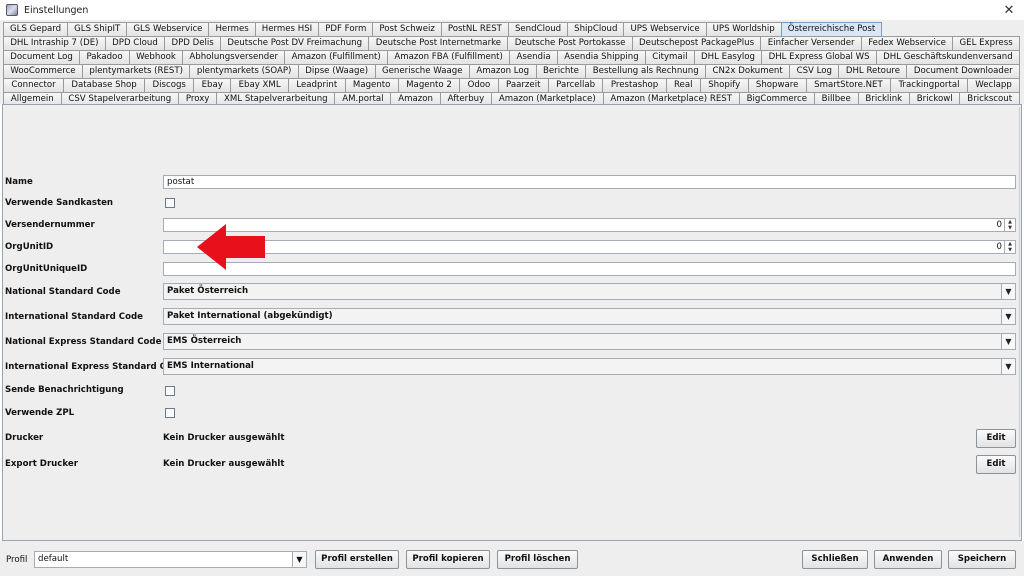 This screenshot has width=1024, height=576. What do you see at coordinates (589, 247) in the screenshot?
I see `orgunitid-spinner: 0 ▲ ▼` at bounding box center [589, 247].